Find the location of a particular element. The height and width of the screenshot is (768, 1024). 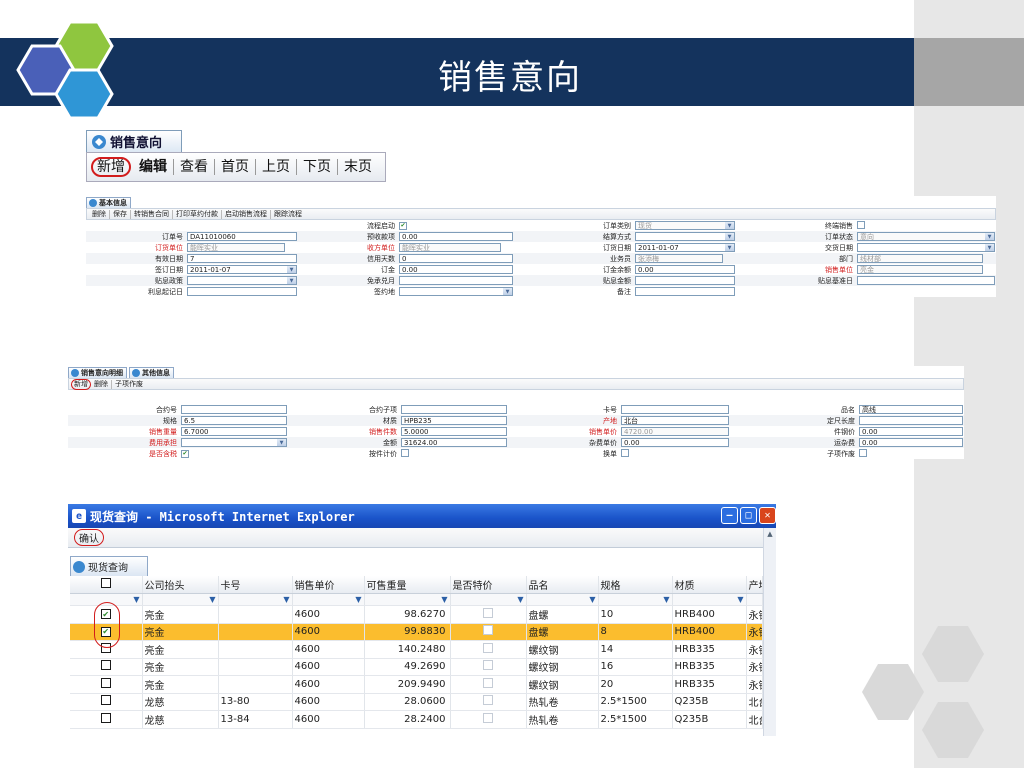

input-field: 7 is located at coordinates (242, 258).